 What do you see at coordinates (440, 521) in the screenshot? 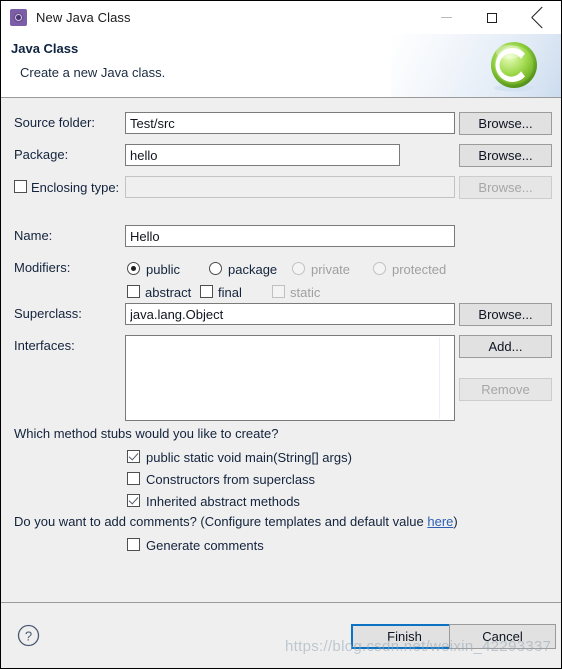
I see `configure-templates-link: here` at bounding box center [440, 521].